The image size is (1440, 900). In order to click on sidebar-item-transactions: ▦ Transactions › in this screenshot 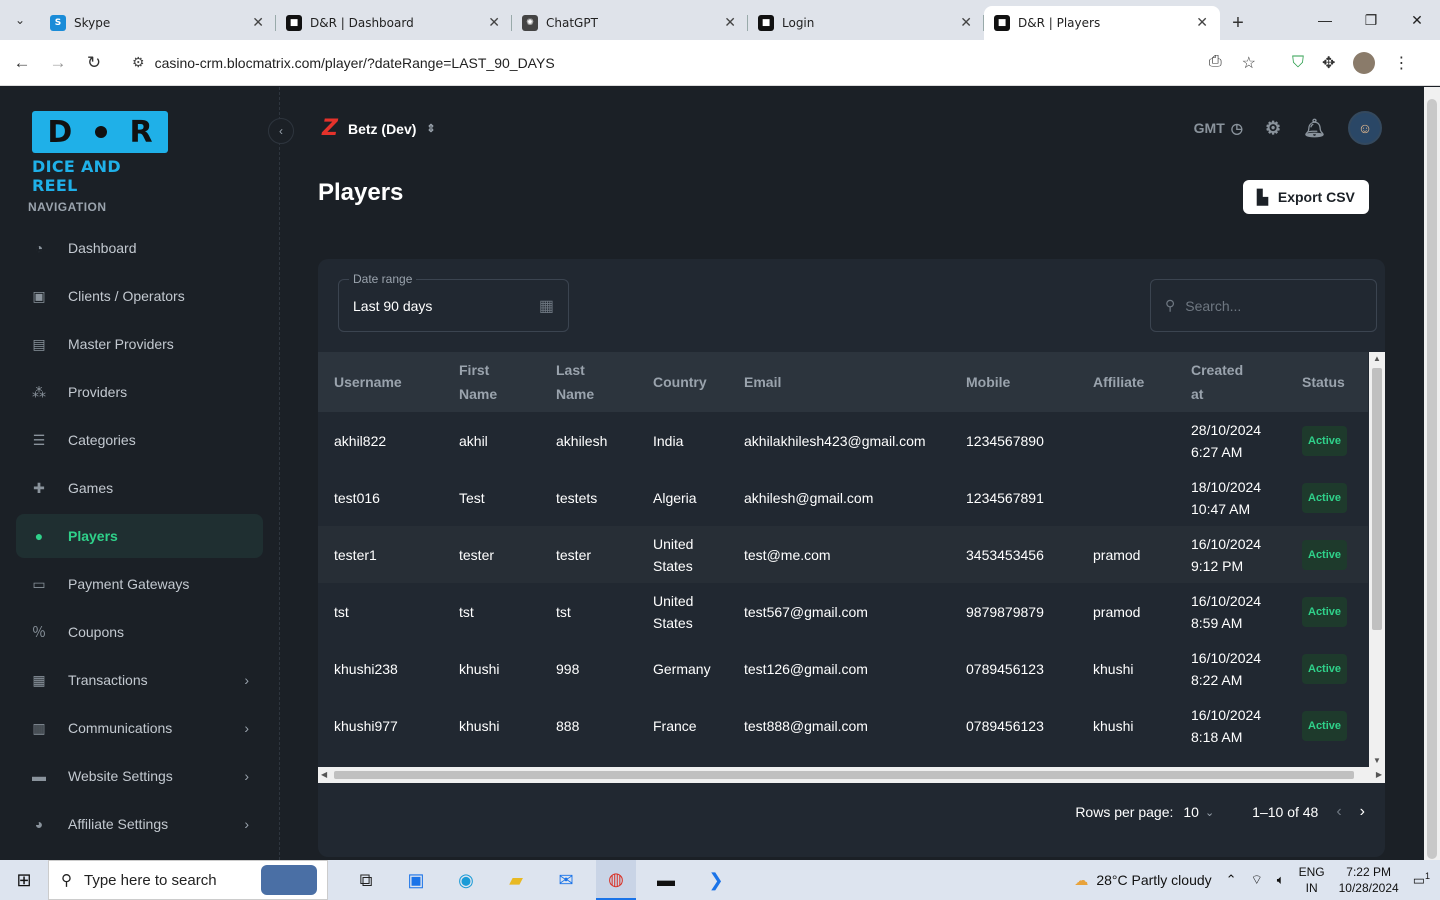, I will do `click(139, 680)`.